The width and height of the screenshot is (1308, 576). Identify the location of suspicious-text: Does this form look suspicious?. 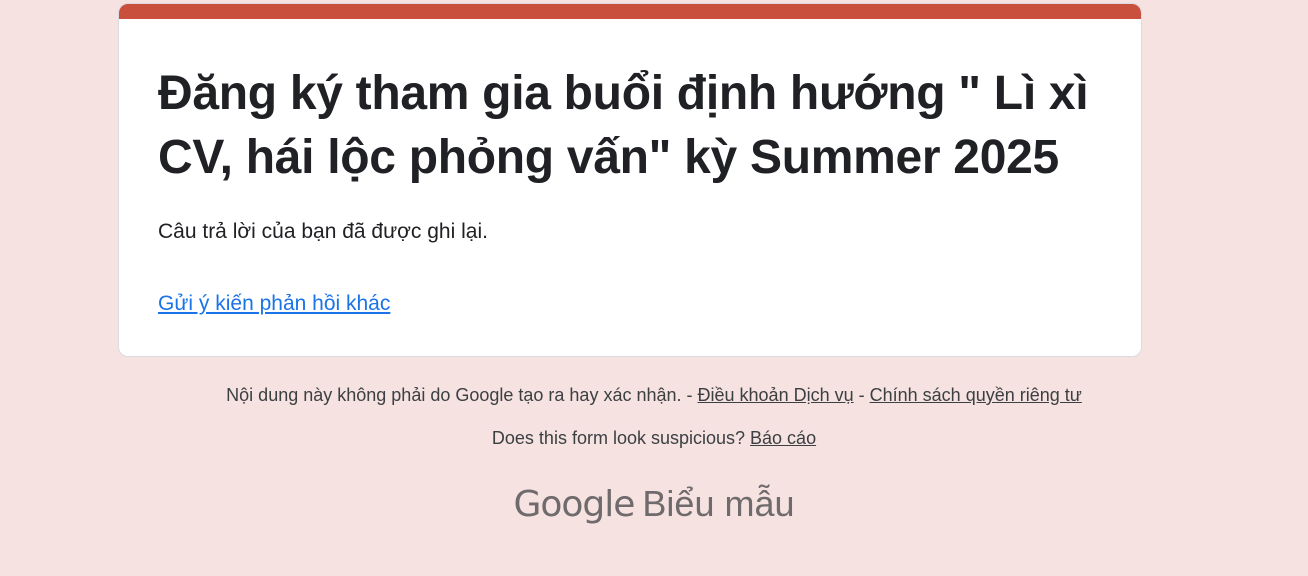
(618, 438).